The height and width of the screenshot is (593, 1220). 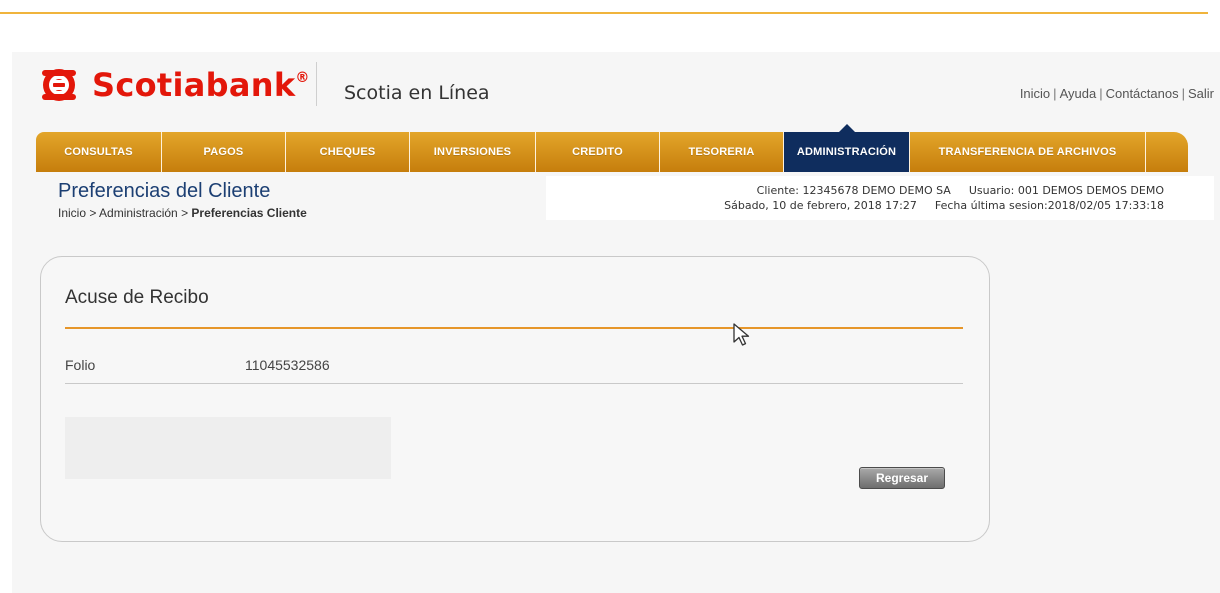 I want to click on client-id: 12345678 DEMO DEMO SA, so click(x=876, y=190).